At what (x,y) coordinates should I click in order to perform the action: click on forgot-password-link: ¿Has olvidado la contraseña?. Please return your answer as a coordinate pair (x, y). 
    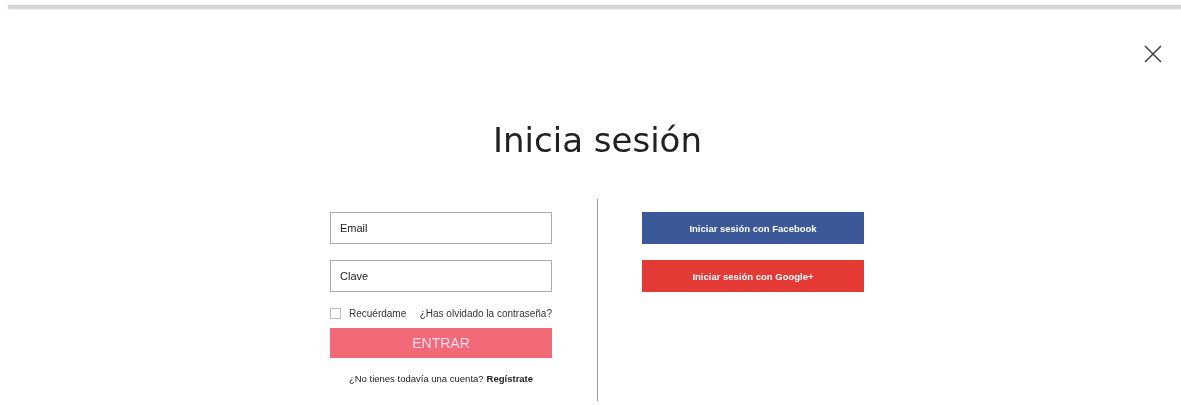
    Looking at the image, I should click on (485, 313).